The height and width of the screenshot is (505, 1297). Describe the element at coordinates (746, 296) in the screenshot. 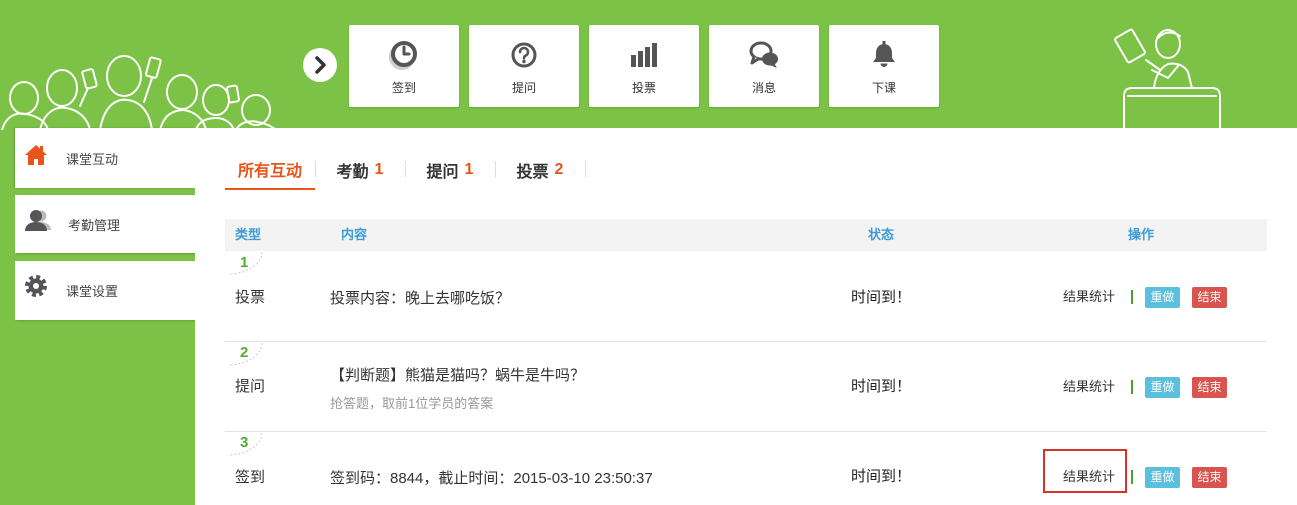

I see `table-row: 1 投票 投票内容：晚上去哪吃饭？ 时间到！ 结果统计 重做 结束` at that location.